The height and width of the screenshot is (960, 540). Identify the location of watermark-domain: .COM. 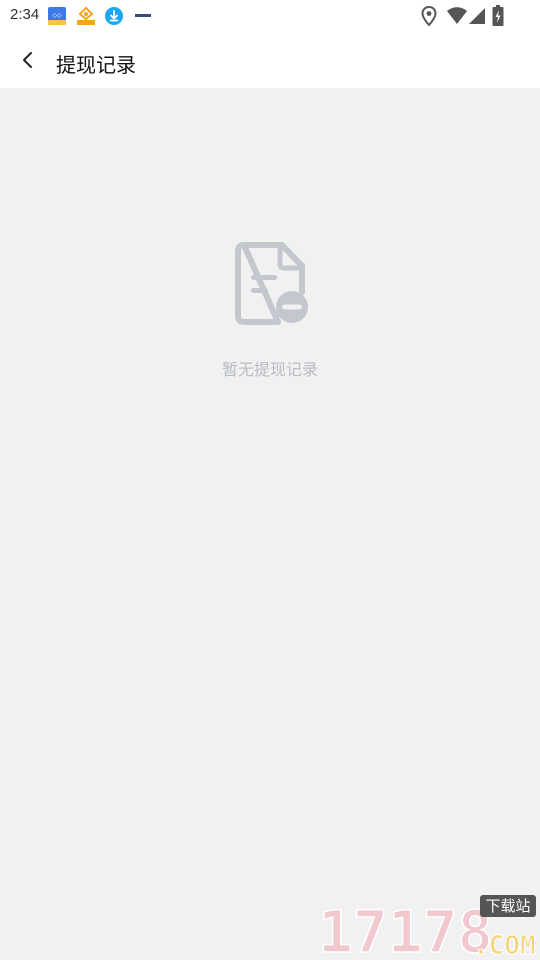
(504, 945).